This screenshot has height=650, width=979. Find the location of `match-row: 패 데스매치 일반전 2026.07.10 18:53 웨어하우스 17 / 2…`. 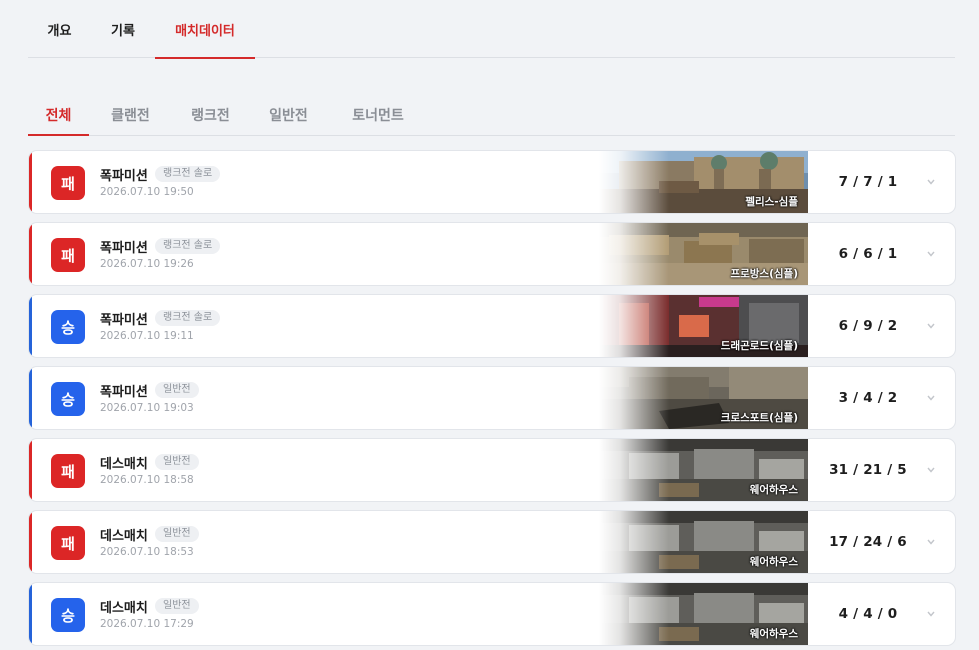

match-row: 패 데스매치 일반전 2026.07.10 18:53 웨어하우스 17 / 2… is located at coordinates (492, 542).